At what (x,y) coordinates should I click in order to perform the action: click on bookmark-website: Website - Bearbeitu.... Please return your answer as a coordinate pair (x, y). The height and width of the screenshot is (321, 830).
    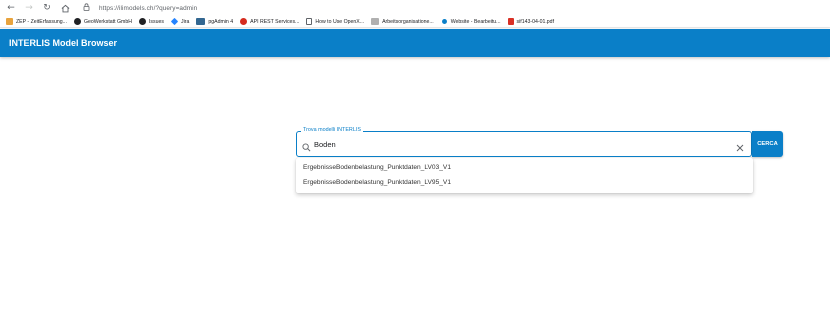
    Looking at the image, I should click on (471, 22).